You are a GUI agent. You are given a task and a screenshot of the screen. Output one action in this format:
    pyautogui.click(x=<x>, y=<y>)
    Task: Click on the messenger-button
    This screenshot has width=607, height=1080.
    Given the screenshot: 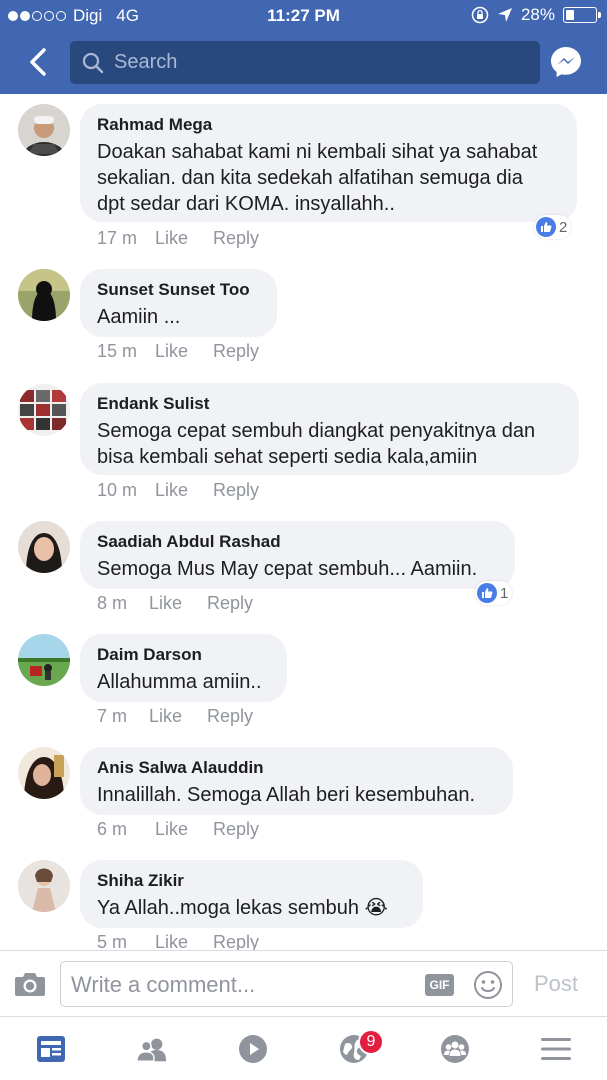 What is the action you would take?
    pyautogui.click(x=566, y=62)
    